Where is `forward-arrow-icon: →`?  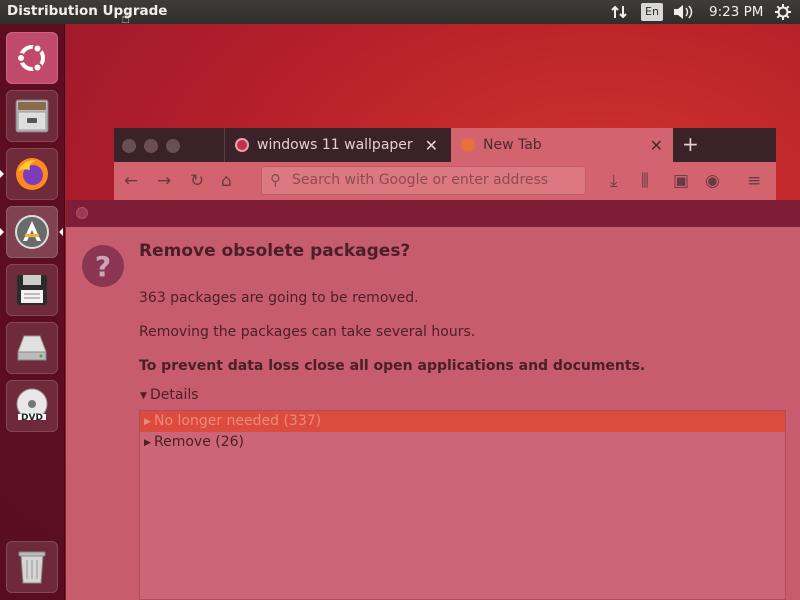
forward-arrow-icon: → is located at coordinates (164, 181).